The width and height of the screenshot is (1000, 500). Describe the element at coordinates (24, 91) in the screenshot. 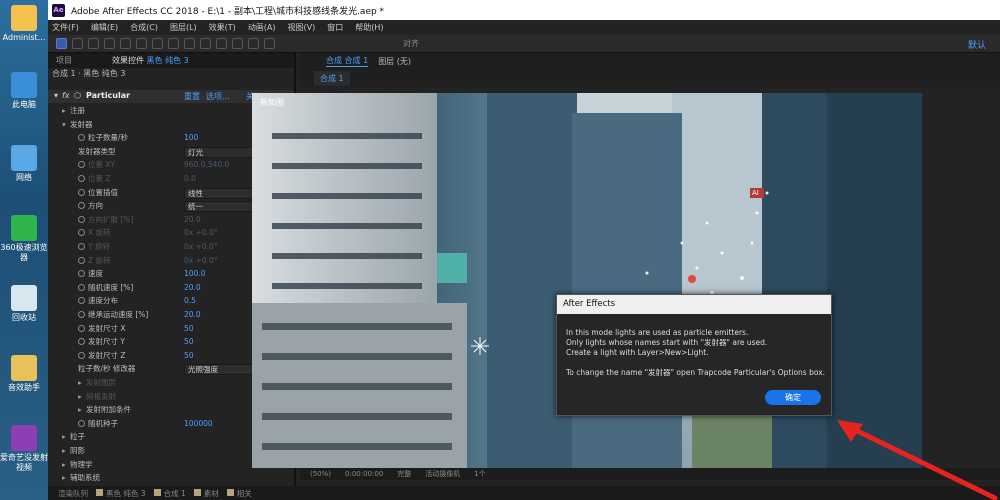

I see `desktop-computer: 此电脑` at that location.